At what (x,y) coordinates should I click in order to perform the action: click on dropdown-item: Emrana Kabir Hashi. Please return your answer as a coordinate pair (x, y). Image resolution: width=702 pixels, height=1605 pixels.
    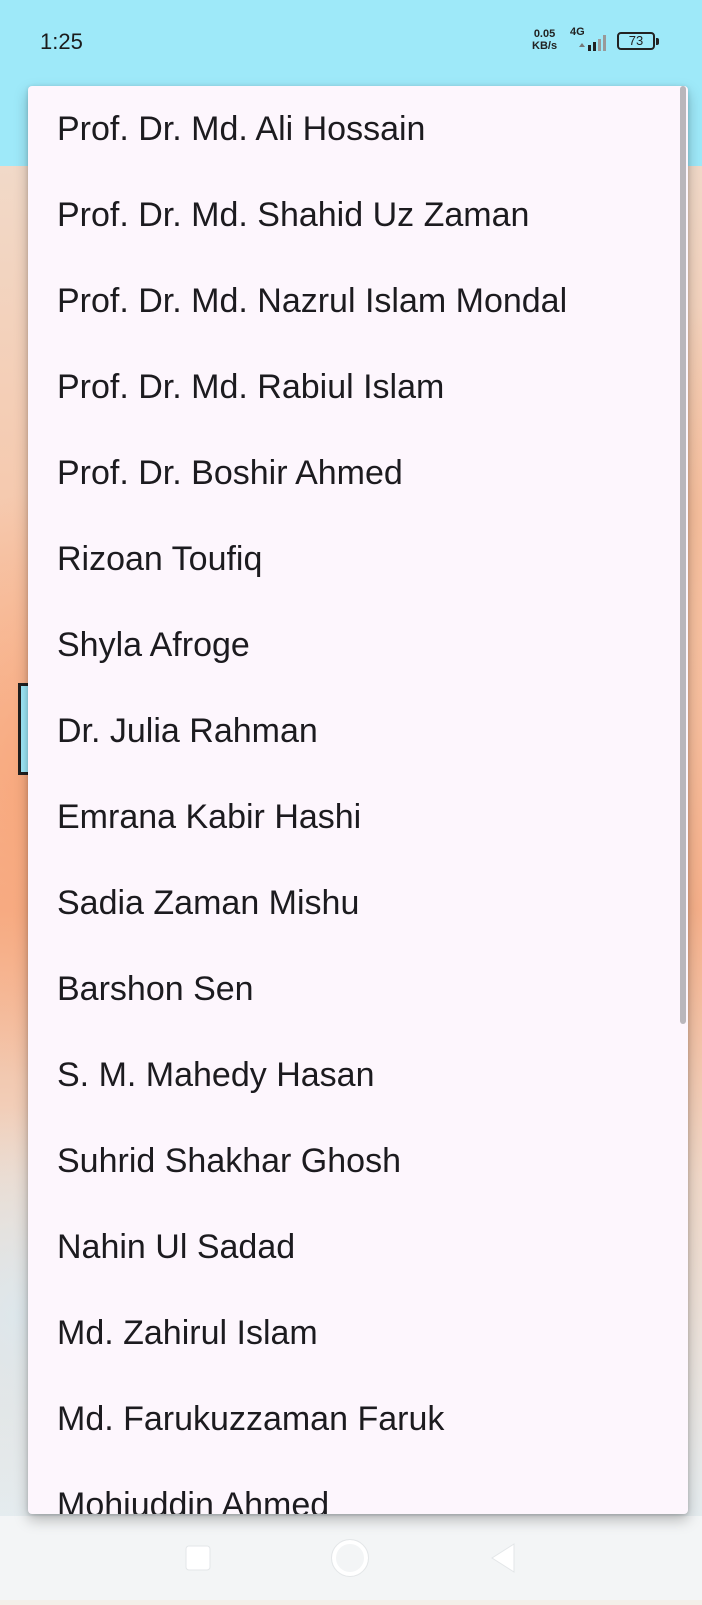
    Looking at the image, I should click on (348, 817).